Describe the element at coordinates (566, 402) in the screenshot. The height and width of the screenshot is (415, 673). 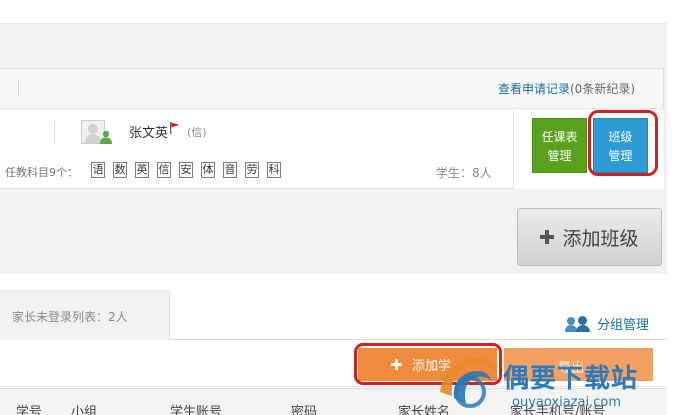
I see `watermark-url: ouyaoxiazai.com` at that location.